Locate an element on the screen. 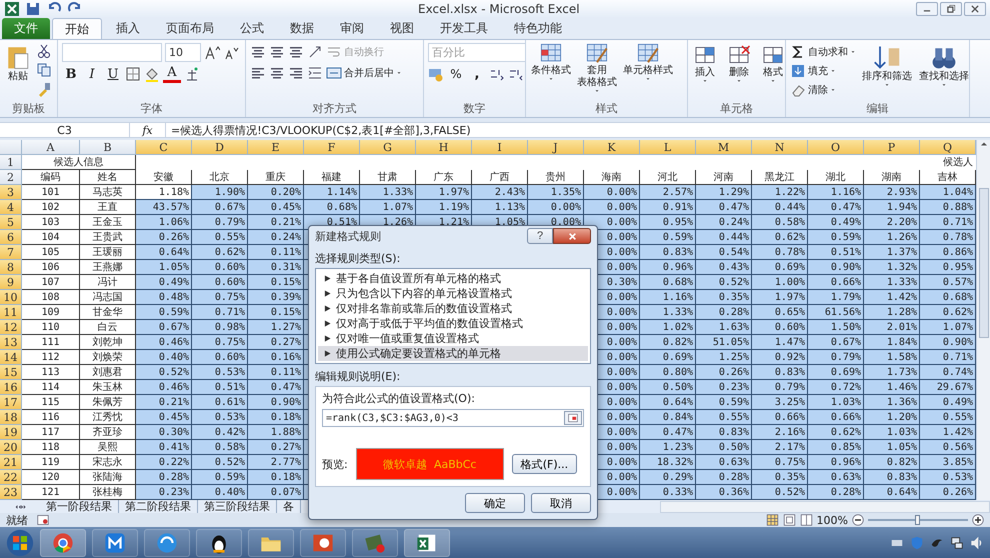 The height and width of the screenshot is (558, 990). row-header: 19 is located at coordinates (11, 432).